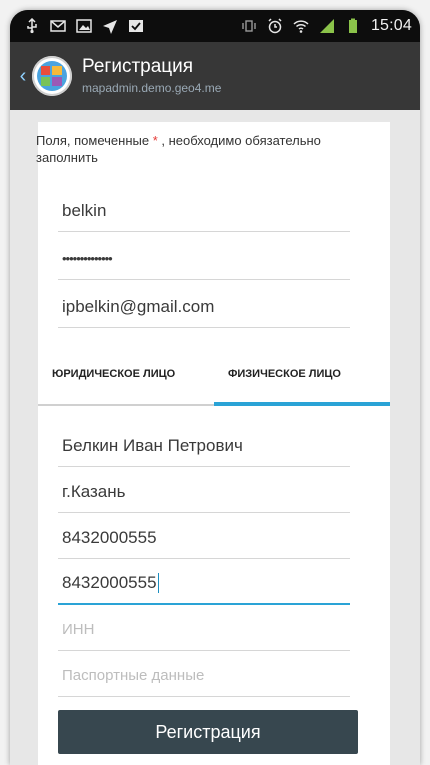  Describe the element at coordinates (126, 382) in the screenshot. I see `tab-legal-entity: ЮРИДИЧЕСКОЕ ЛИЦО` at that location.